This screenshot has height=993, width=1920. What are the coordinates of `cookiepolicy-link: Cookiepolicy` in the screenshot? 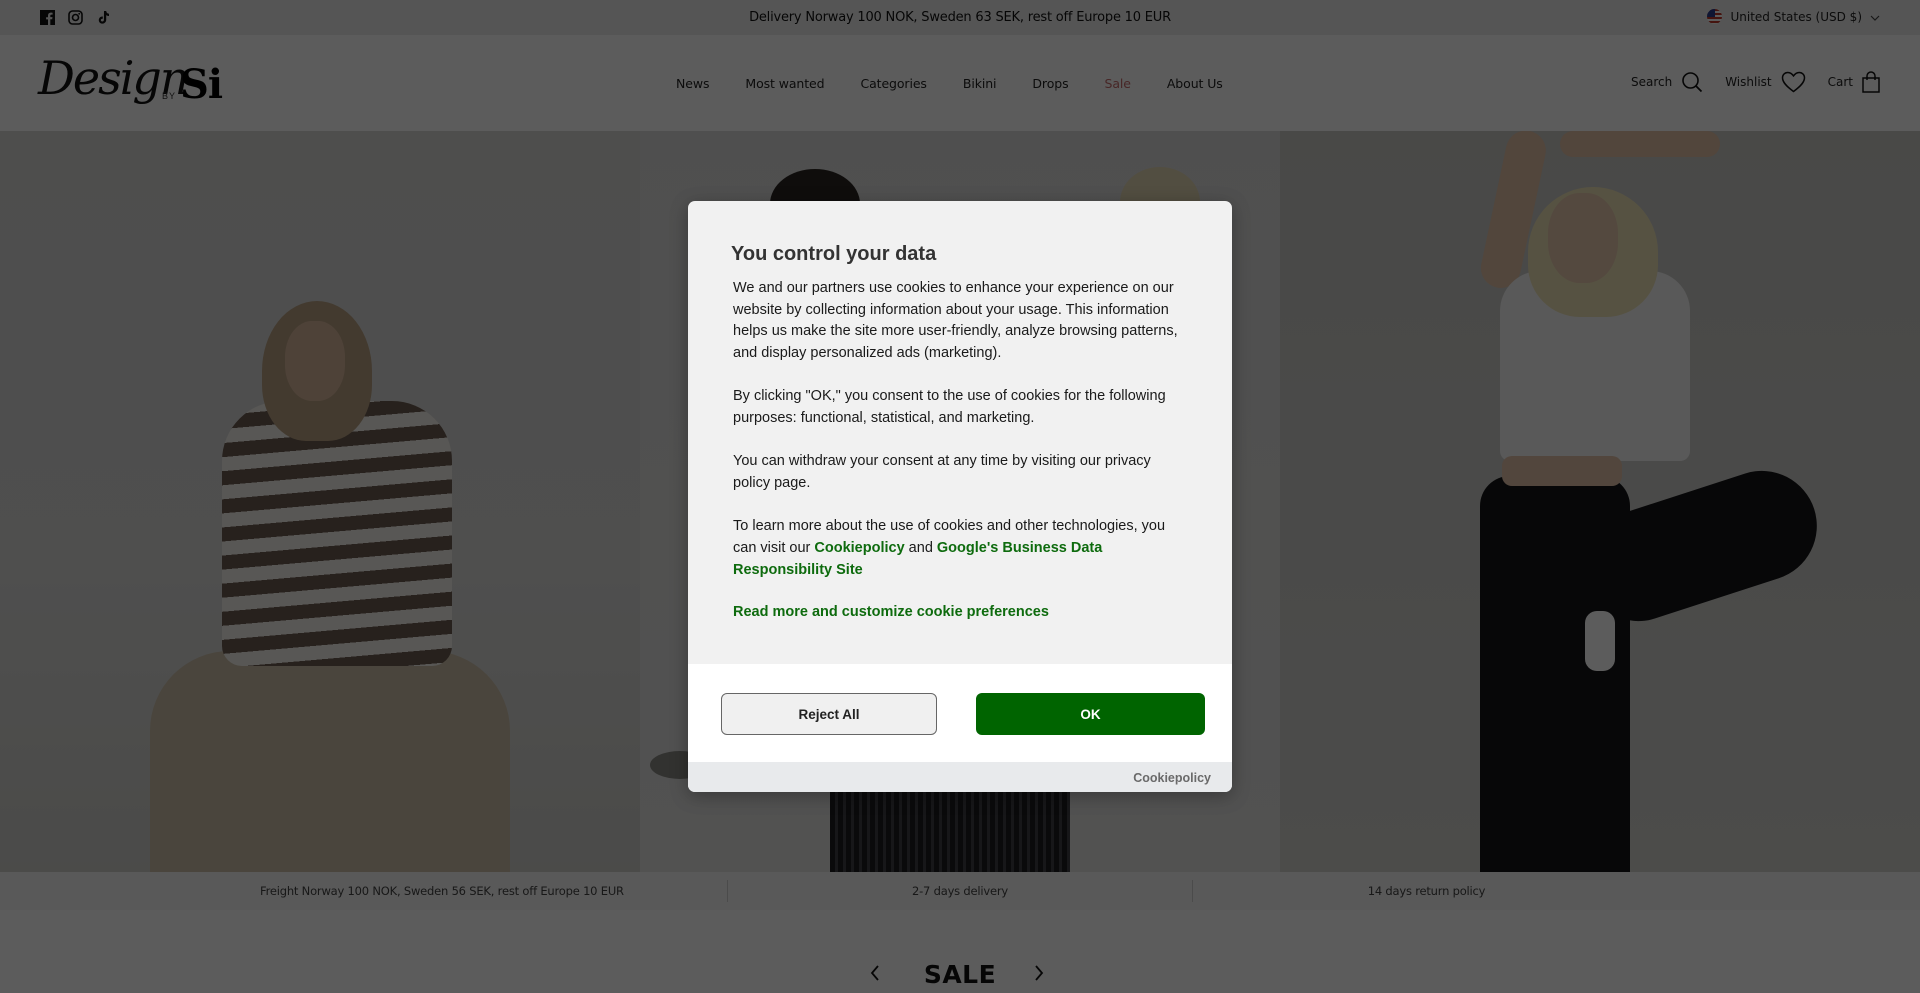 It's located at (859, 548).